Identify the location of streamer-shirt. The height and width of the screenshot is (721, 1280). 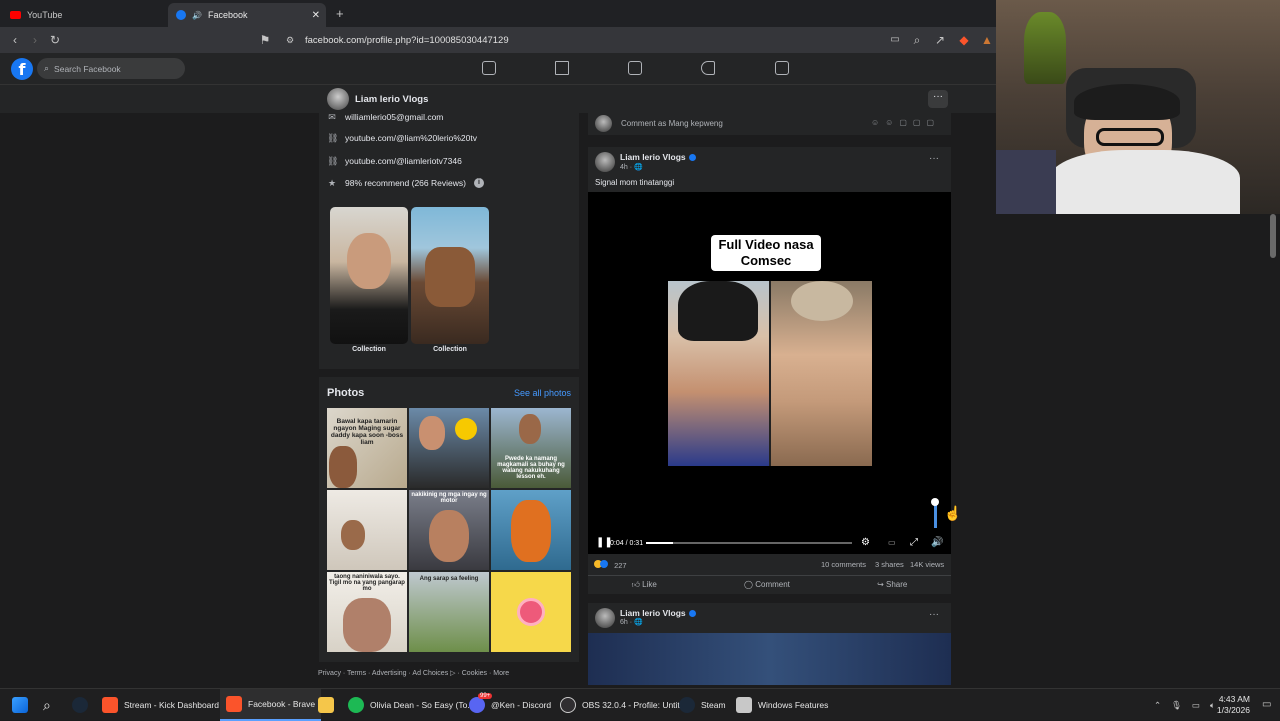
(1145, 182).